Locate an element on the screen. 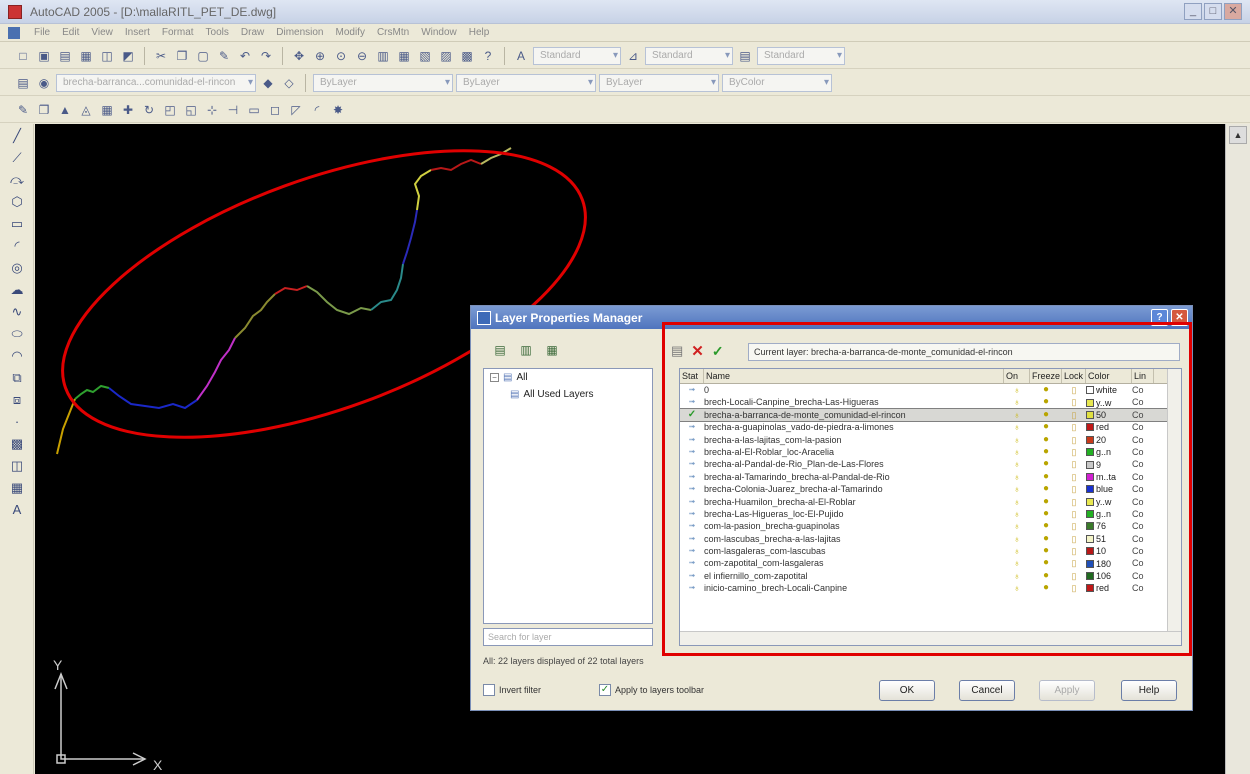 The image size is (1250, 774). col-on: On is located at coordinates (1017, 376).